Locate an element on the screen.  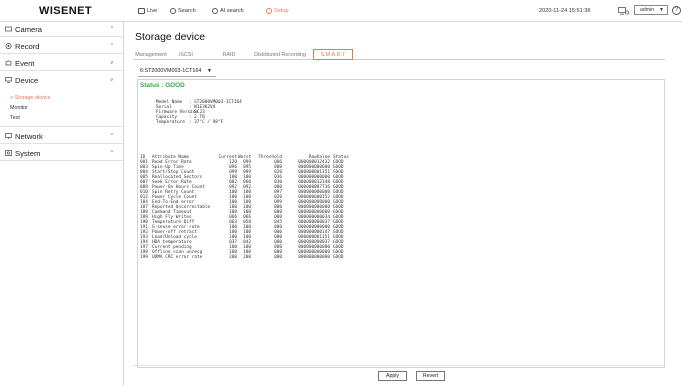
status-badge: Status : GOOD is located at coordinates (162, 85).